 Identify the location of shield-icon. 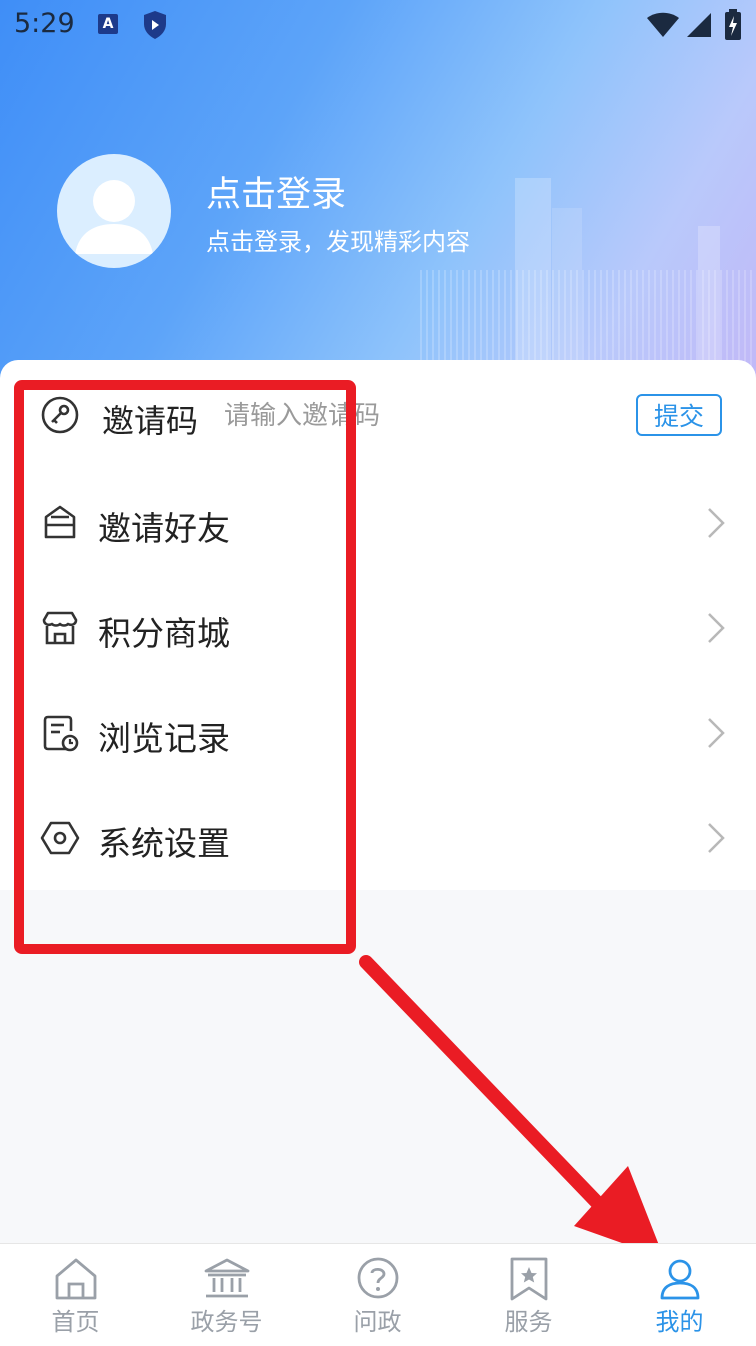
(155, 25).